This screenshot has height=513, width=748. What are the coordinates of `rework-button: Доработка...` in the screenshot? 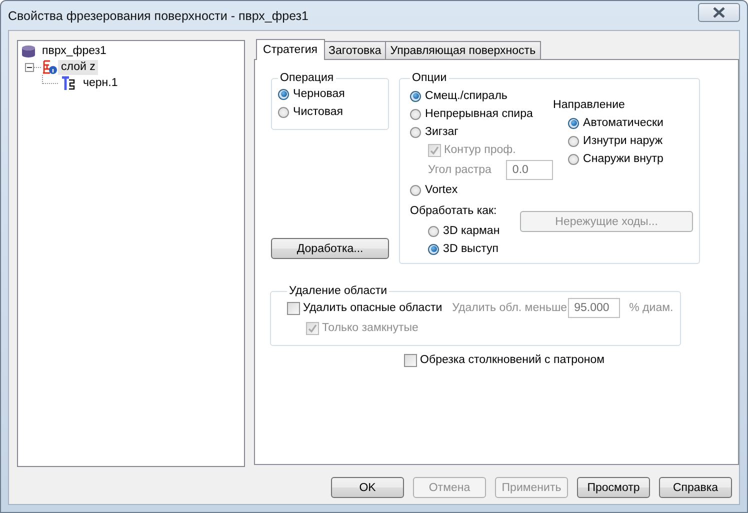 It's located at (330, 248).